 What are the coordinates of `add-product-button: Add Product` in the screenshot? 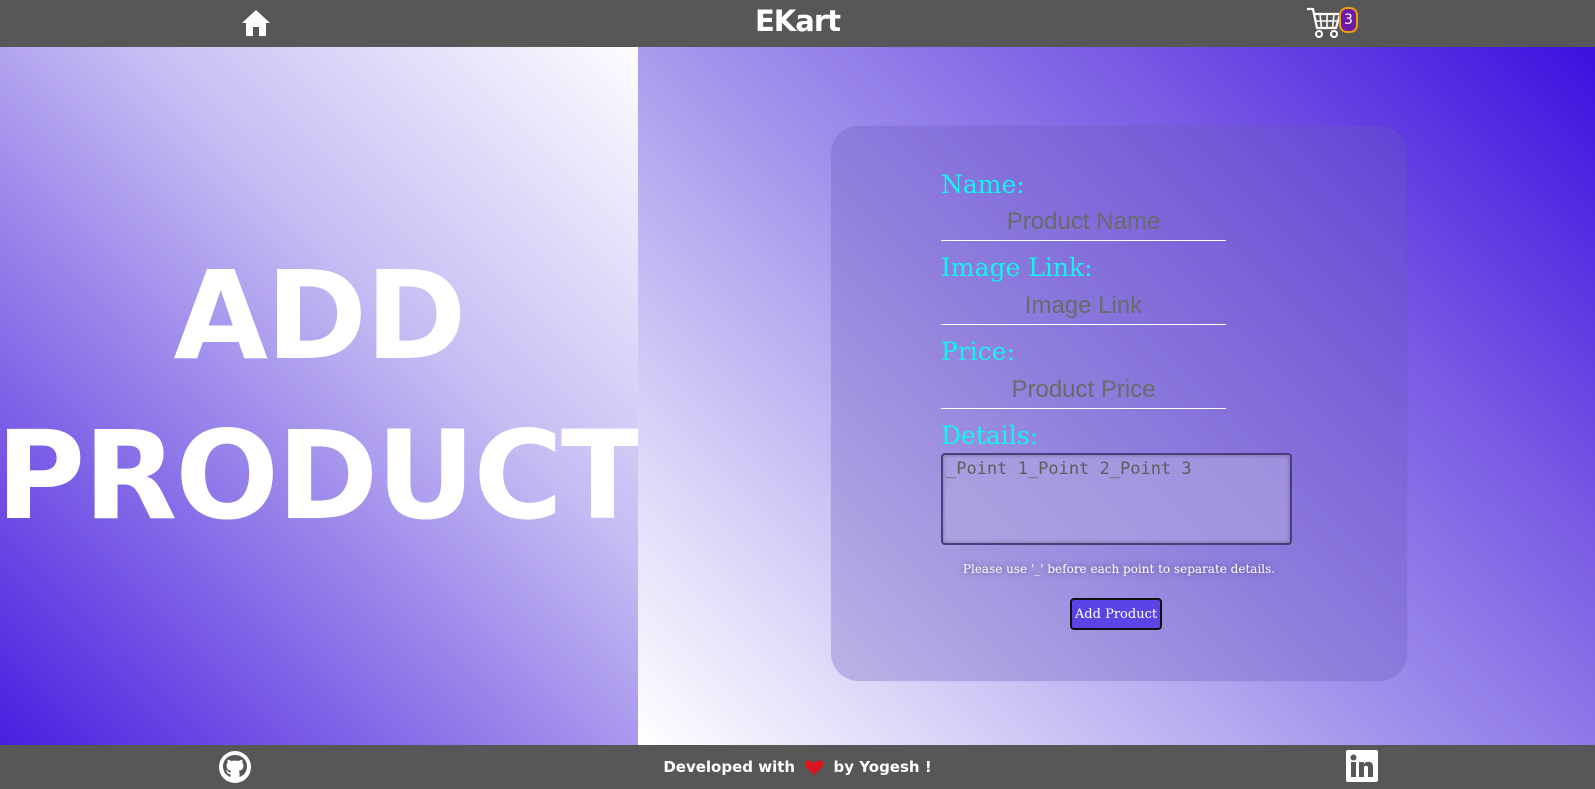 It's located at (1116, 614).